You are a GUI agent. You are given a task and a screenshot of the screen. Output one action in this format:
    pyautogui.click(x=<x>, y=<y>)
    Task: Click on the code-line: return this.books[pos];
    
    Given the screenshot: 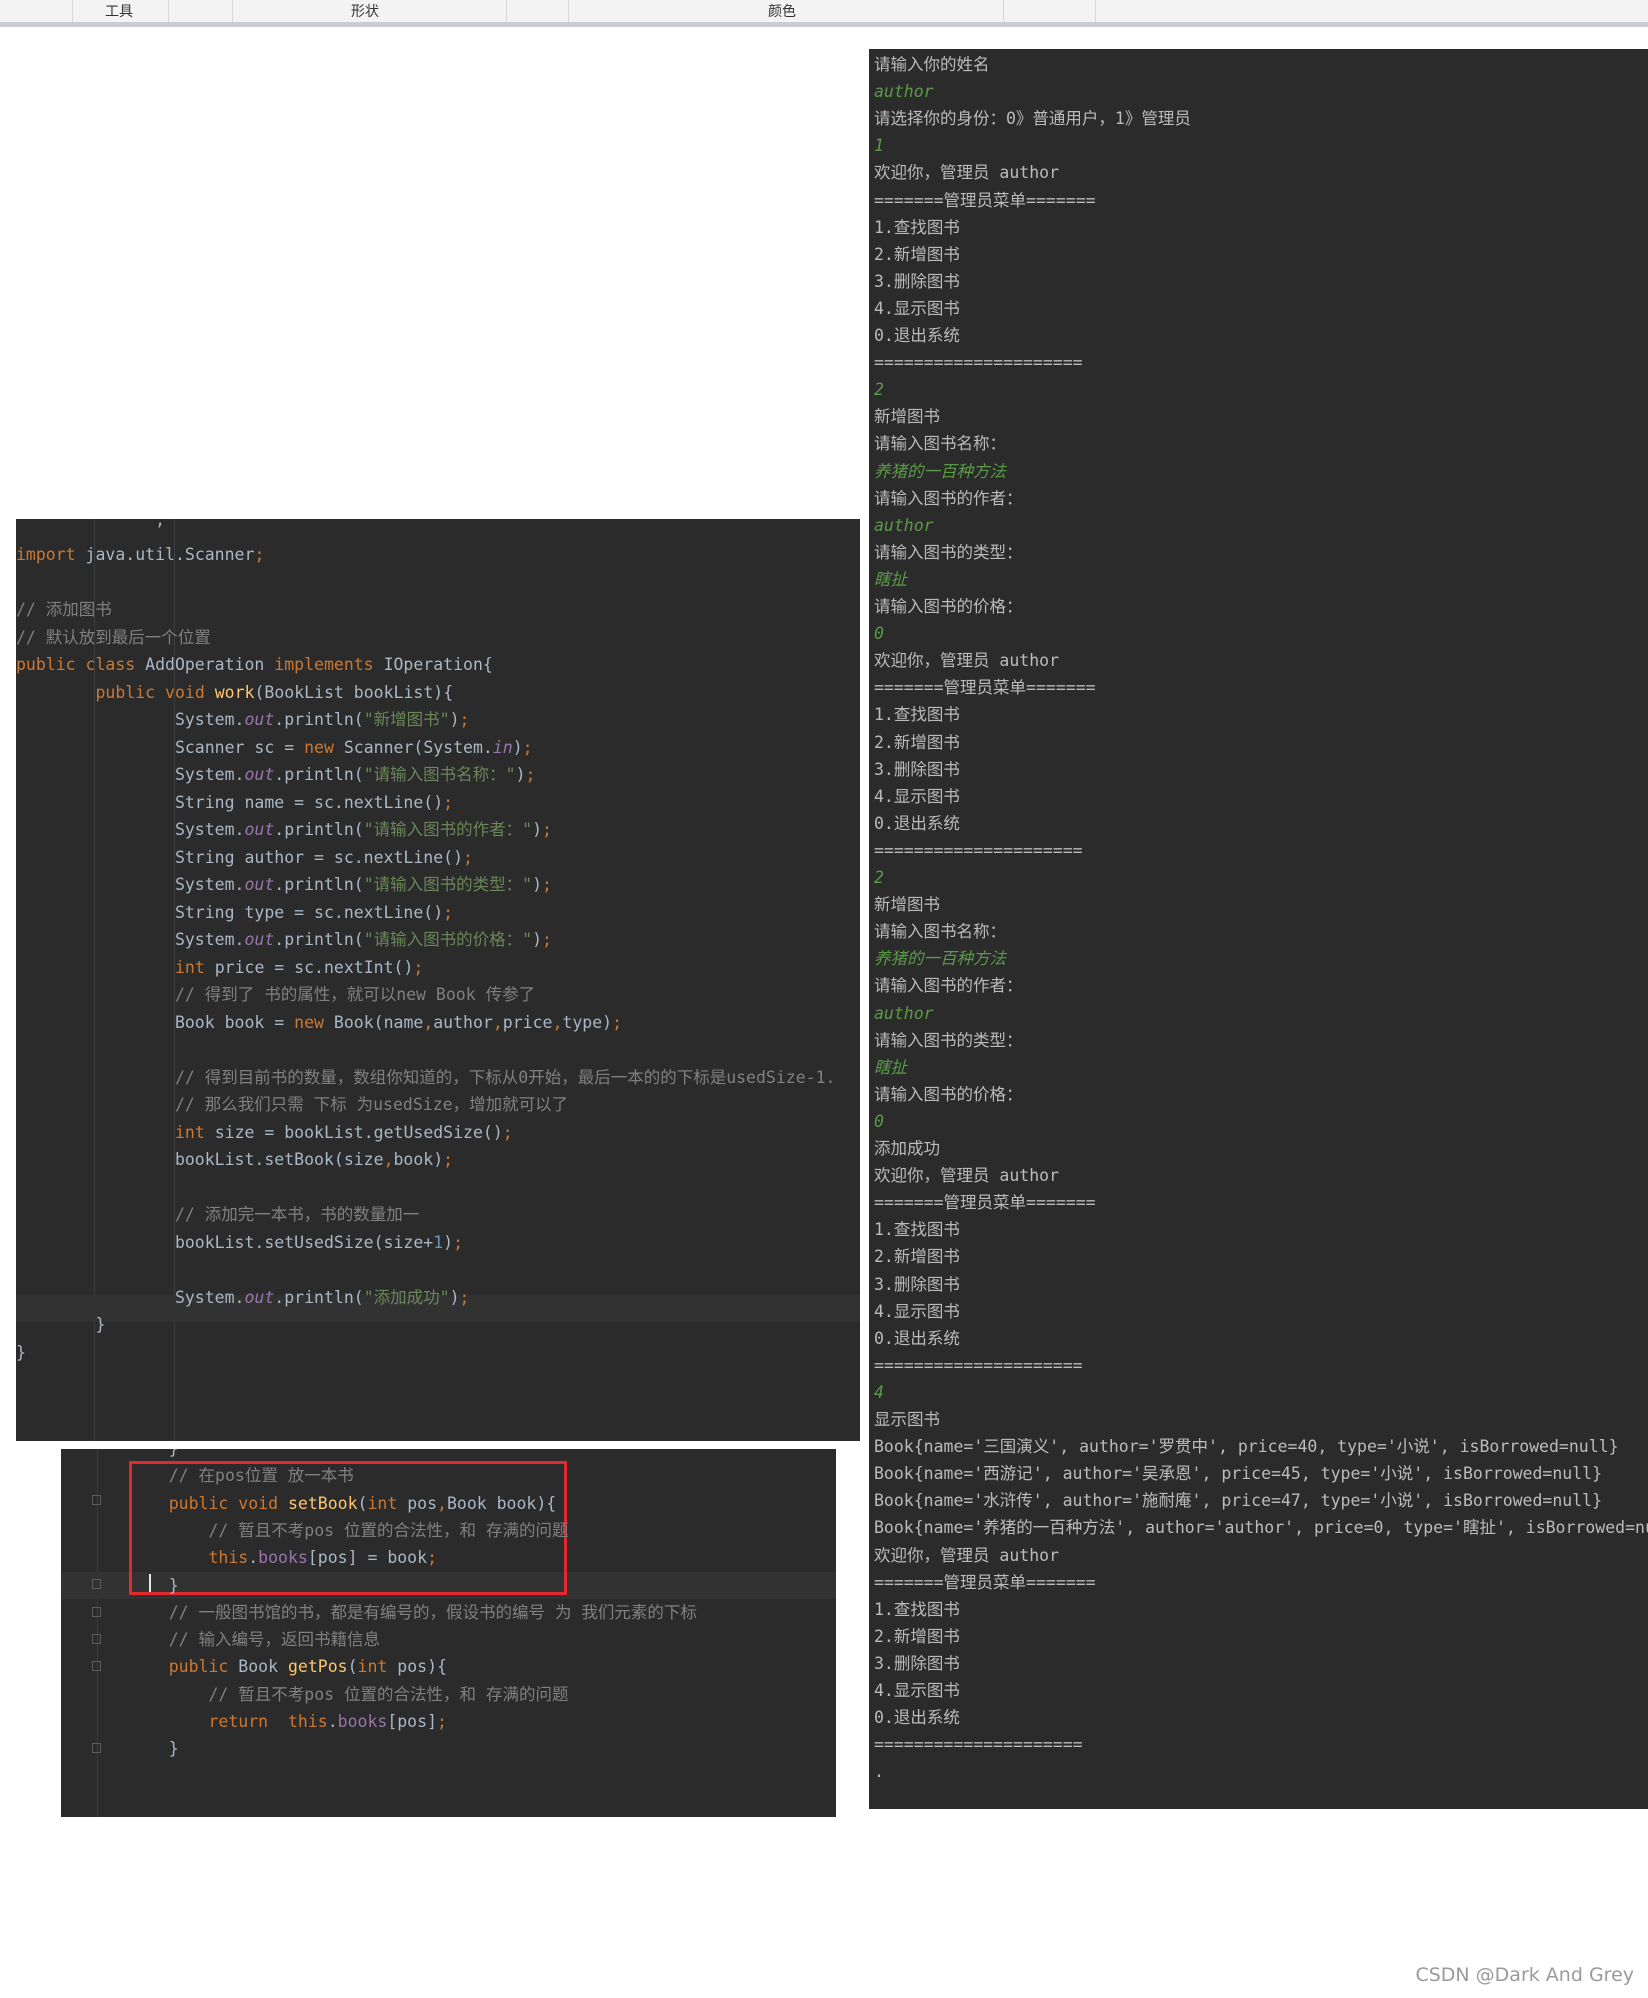 What is the action you would take?
    pyautogui.click(x=287, y=1722)
    